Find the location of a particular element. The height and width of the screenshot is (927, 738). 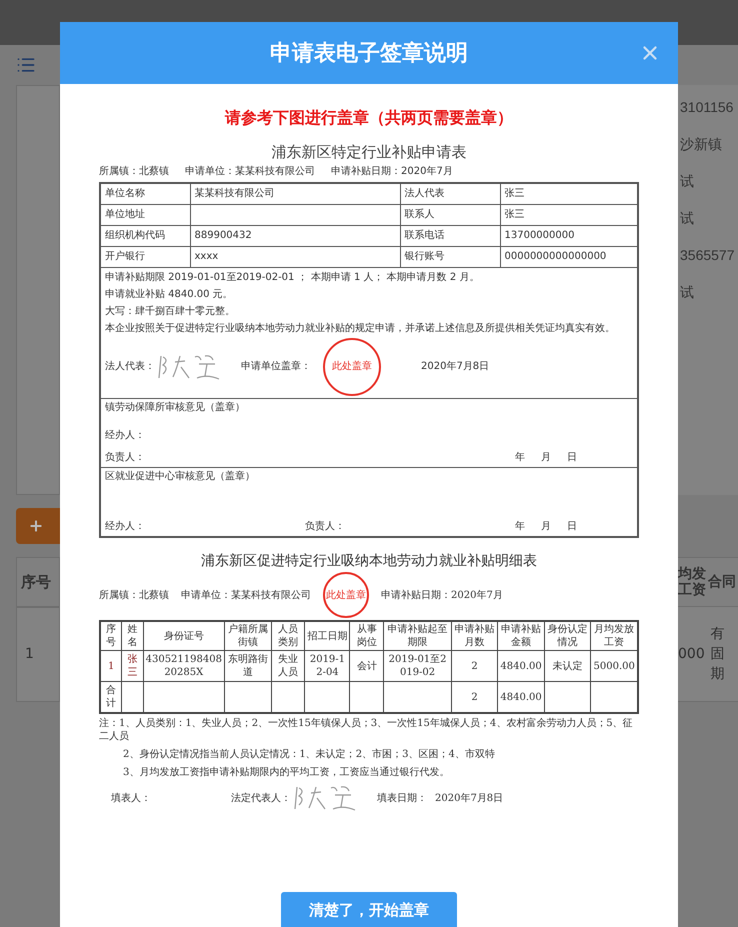

form-title: 浦东新区促进特定行业吸纳本地劳动力就业补贴明细表 is located at coordinates (369, 561).